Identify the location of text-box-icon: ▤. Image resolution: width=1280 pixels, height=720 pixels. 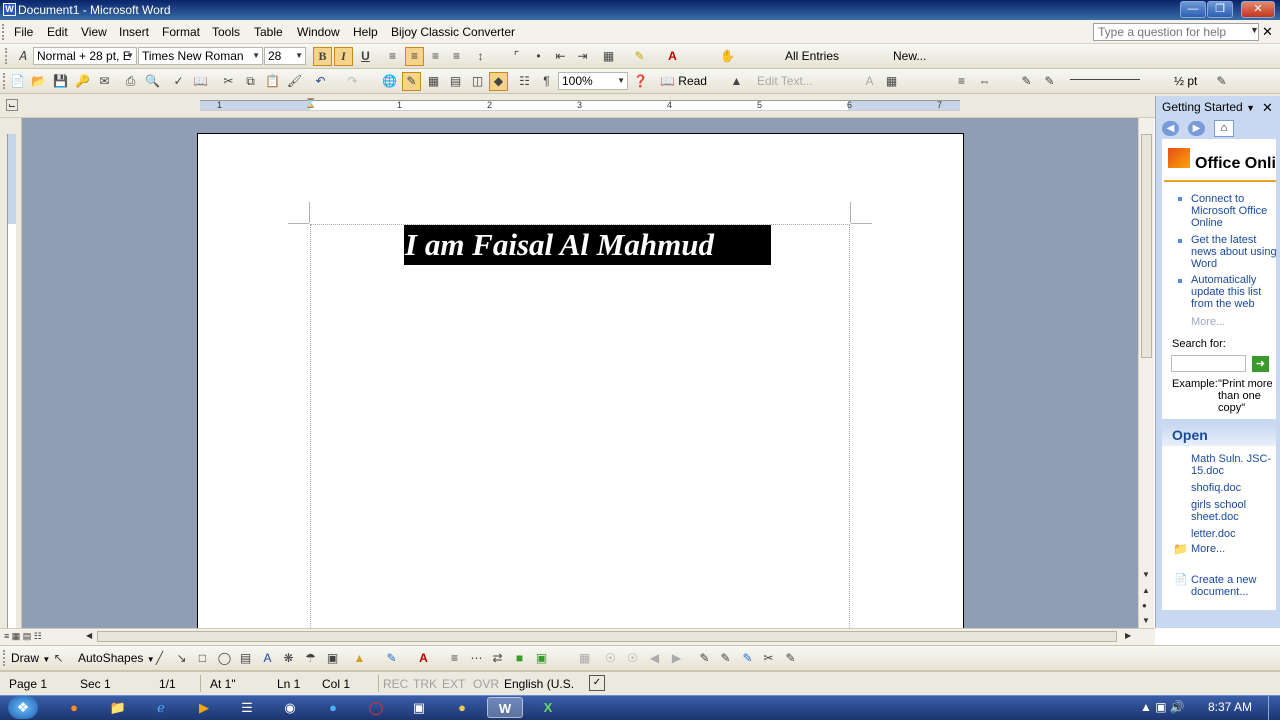
(245, 658).